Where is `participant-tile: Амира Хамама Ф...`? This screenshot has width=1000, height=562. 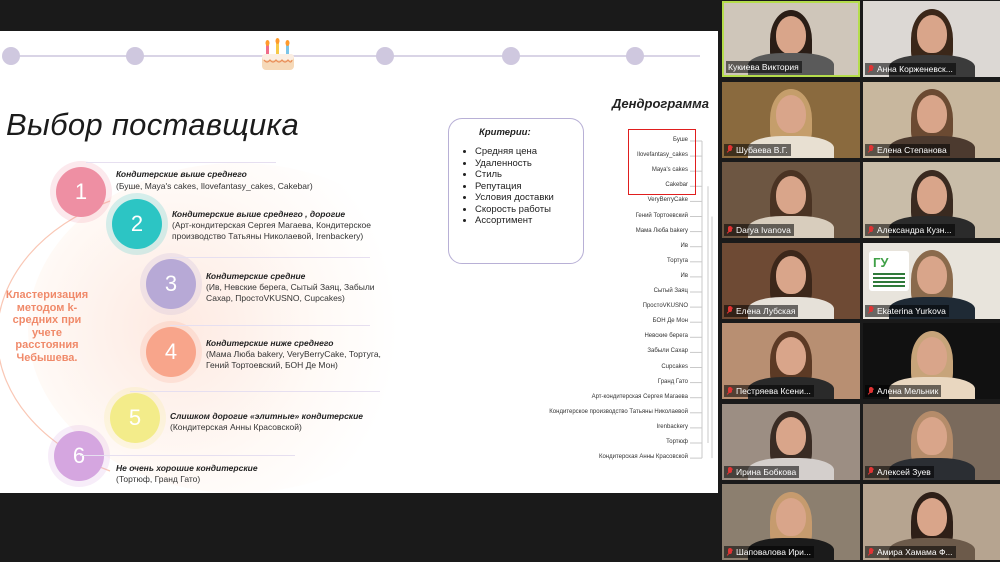 participant-tile: Амира Хамама Ф... is located at coordinates (931, 522).